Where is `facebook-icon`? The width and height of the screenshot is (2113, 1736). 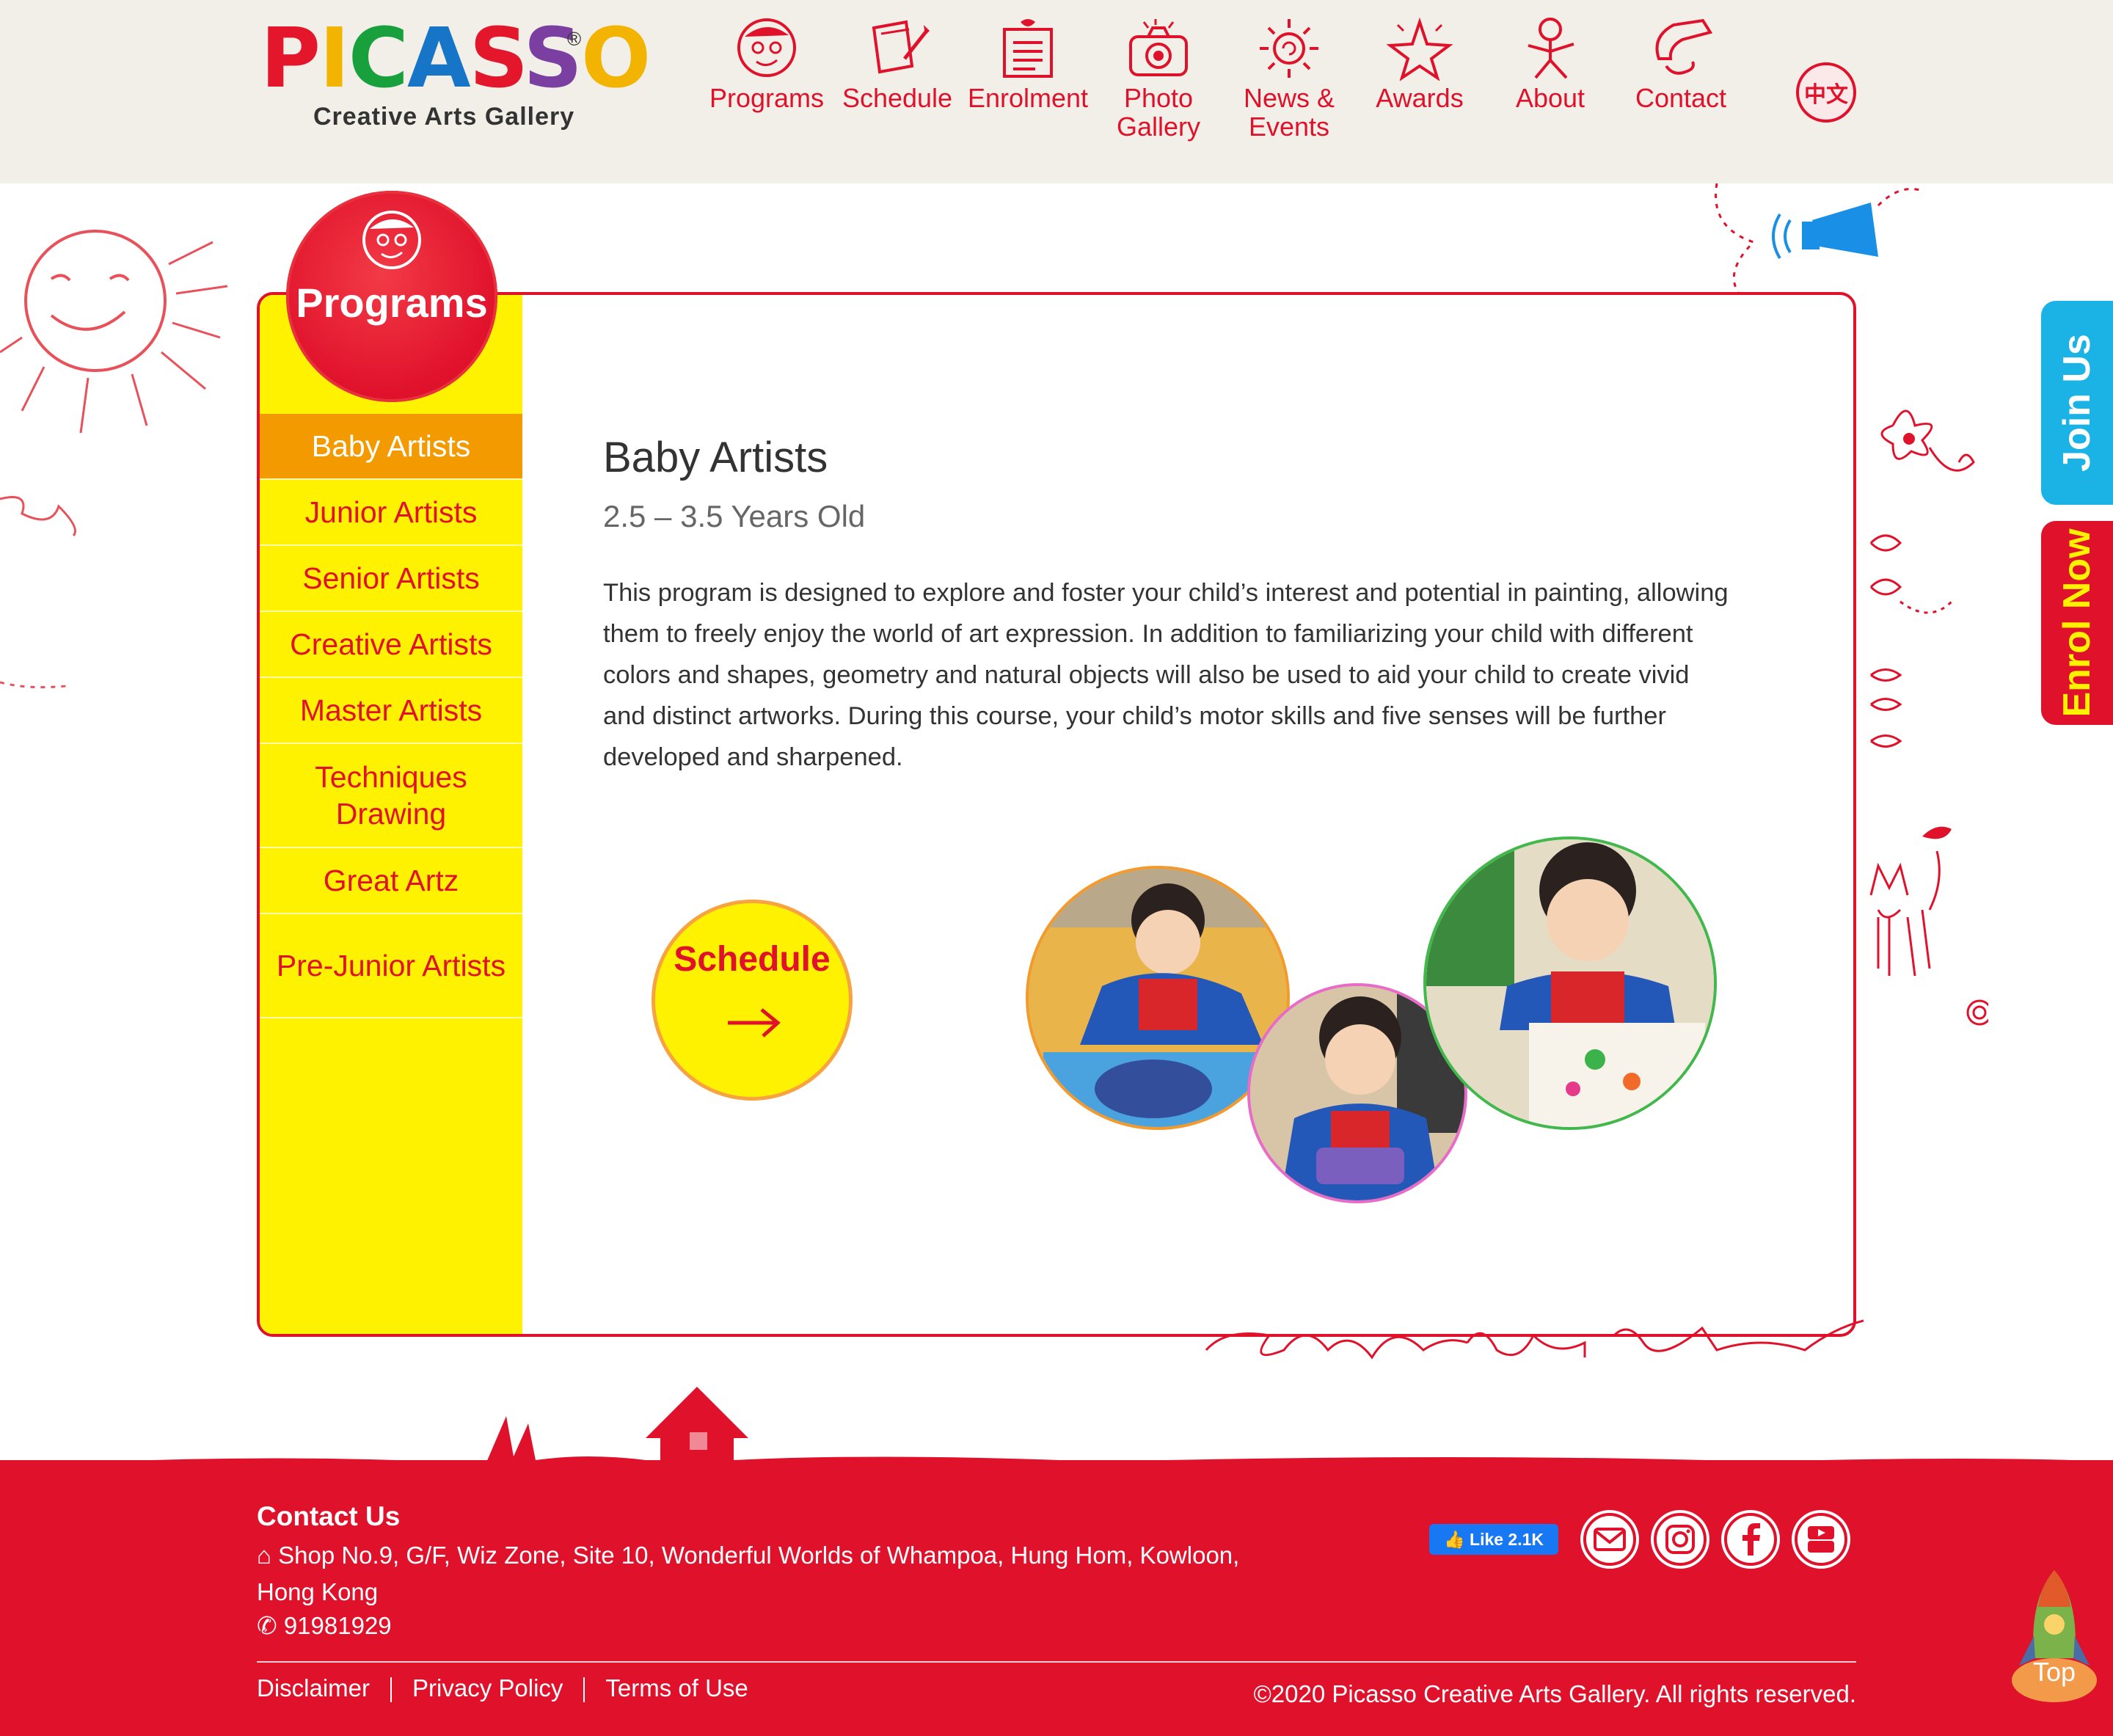
facebook-icon is located at coordinates (1750, 1539).